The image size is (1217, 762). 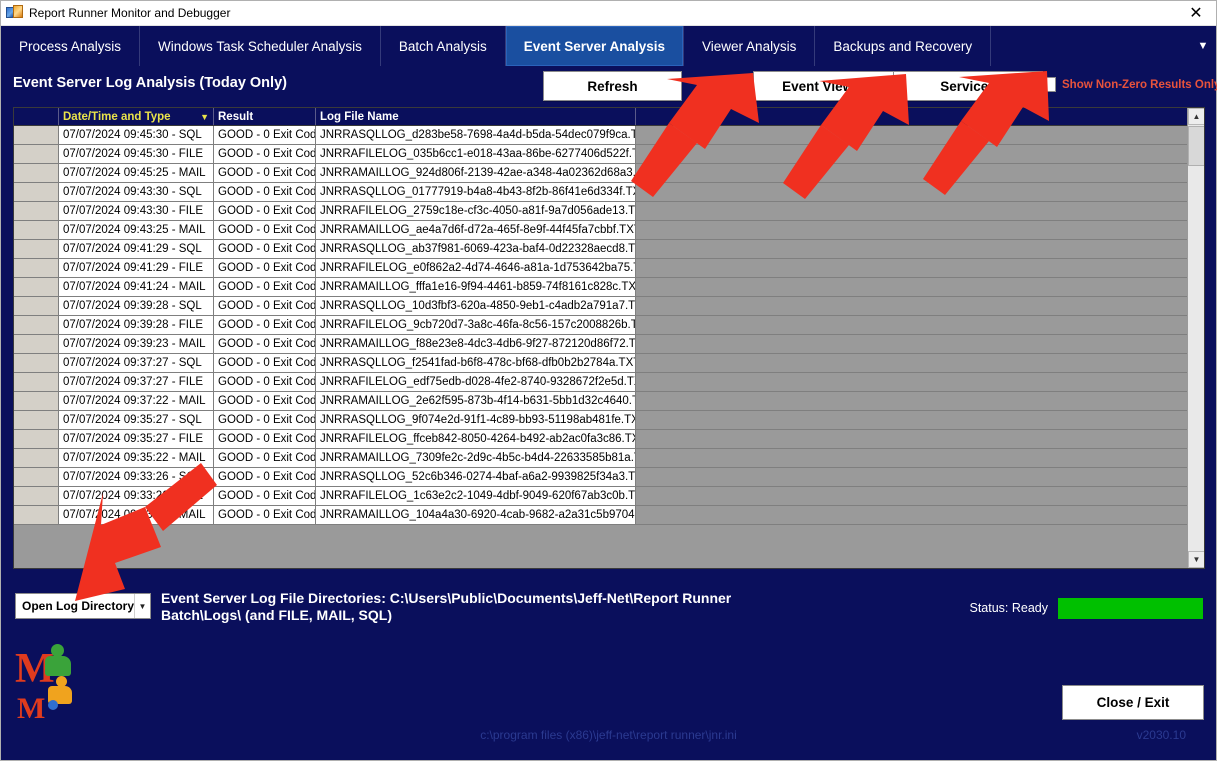 I want to click on window-close-button: ✕, so click(x=1196, y=13).